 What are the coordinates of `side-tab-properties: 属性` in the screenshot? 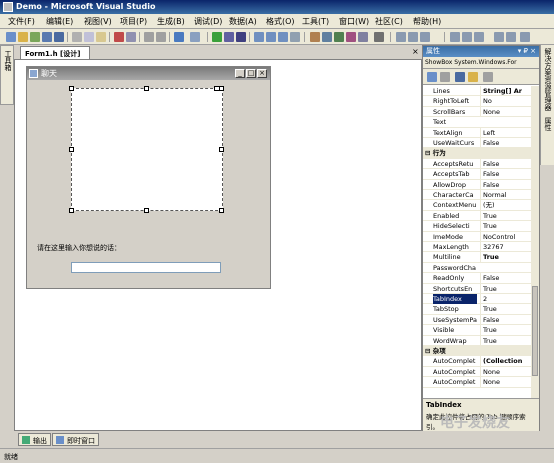 It's located at (547, 124).